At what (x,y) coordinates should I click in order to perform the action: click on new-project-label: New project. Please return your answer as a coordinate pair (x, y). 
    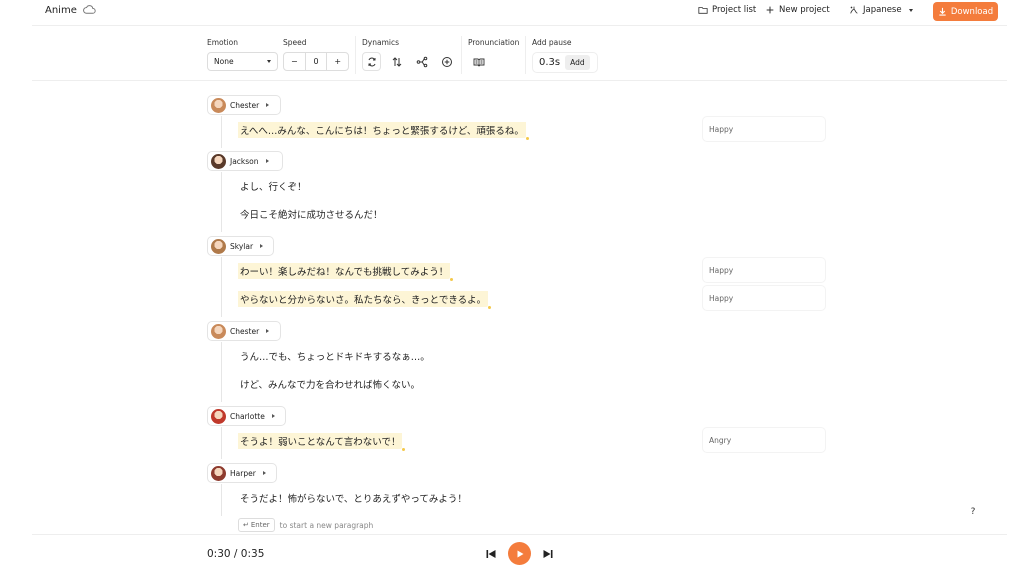
    Looking at the image, I should click on (804, 10).